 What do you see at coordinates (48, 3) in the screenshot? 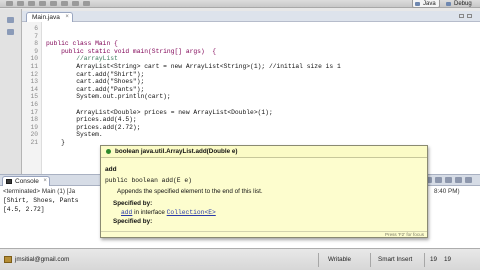
I see `toolbar-icon-group` at bounding box center [48, 3].